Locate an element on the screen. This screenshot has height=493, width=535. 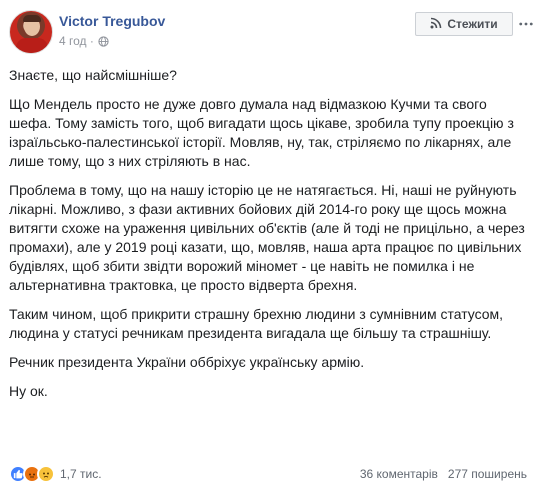
post-time: 4 год · is located at coordinates (76, 41).